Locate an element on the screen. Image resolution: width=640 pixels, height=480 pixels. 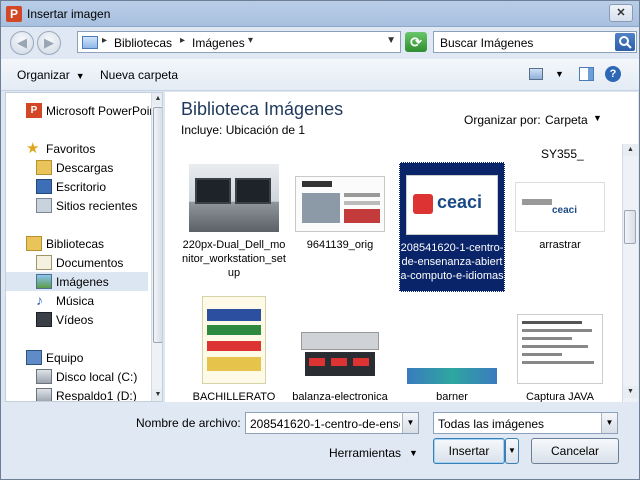
view-options-dropdown-icon: ▼ is located at coordinates (559, 74).